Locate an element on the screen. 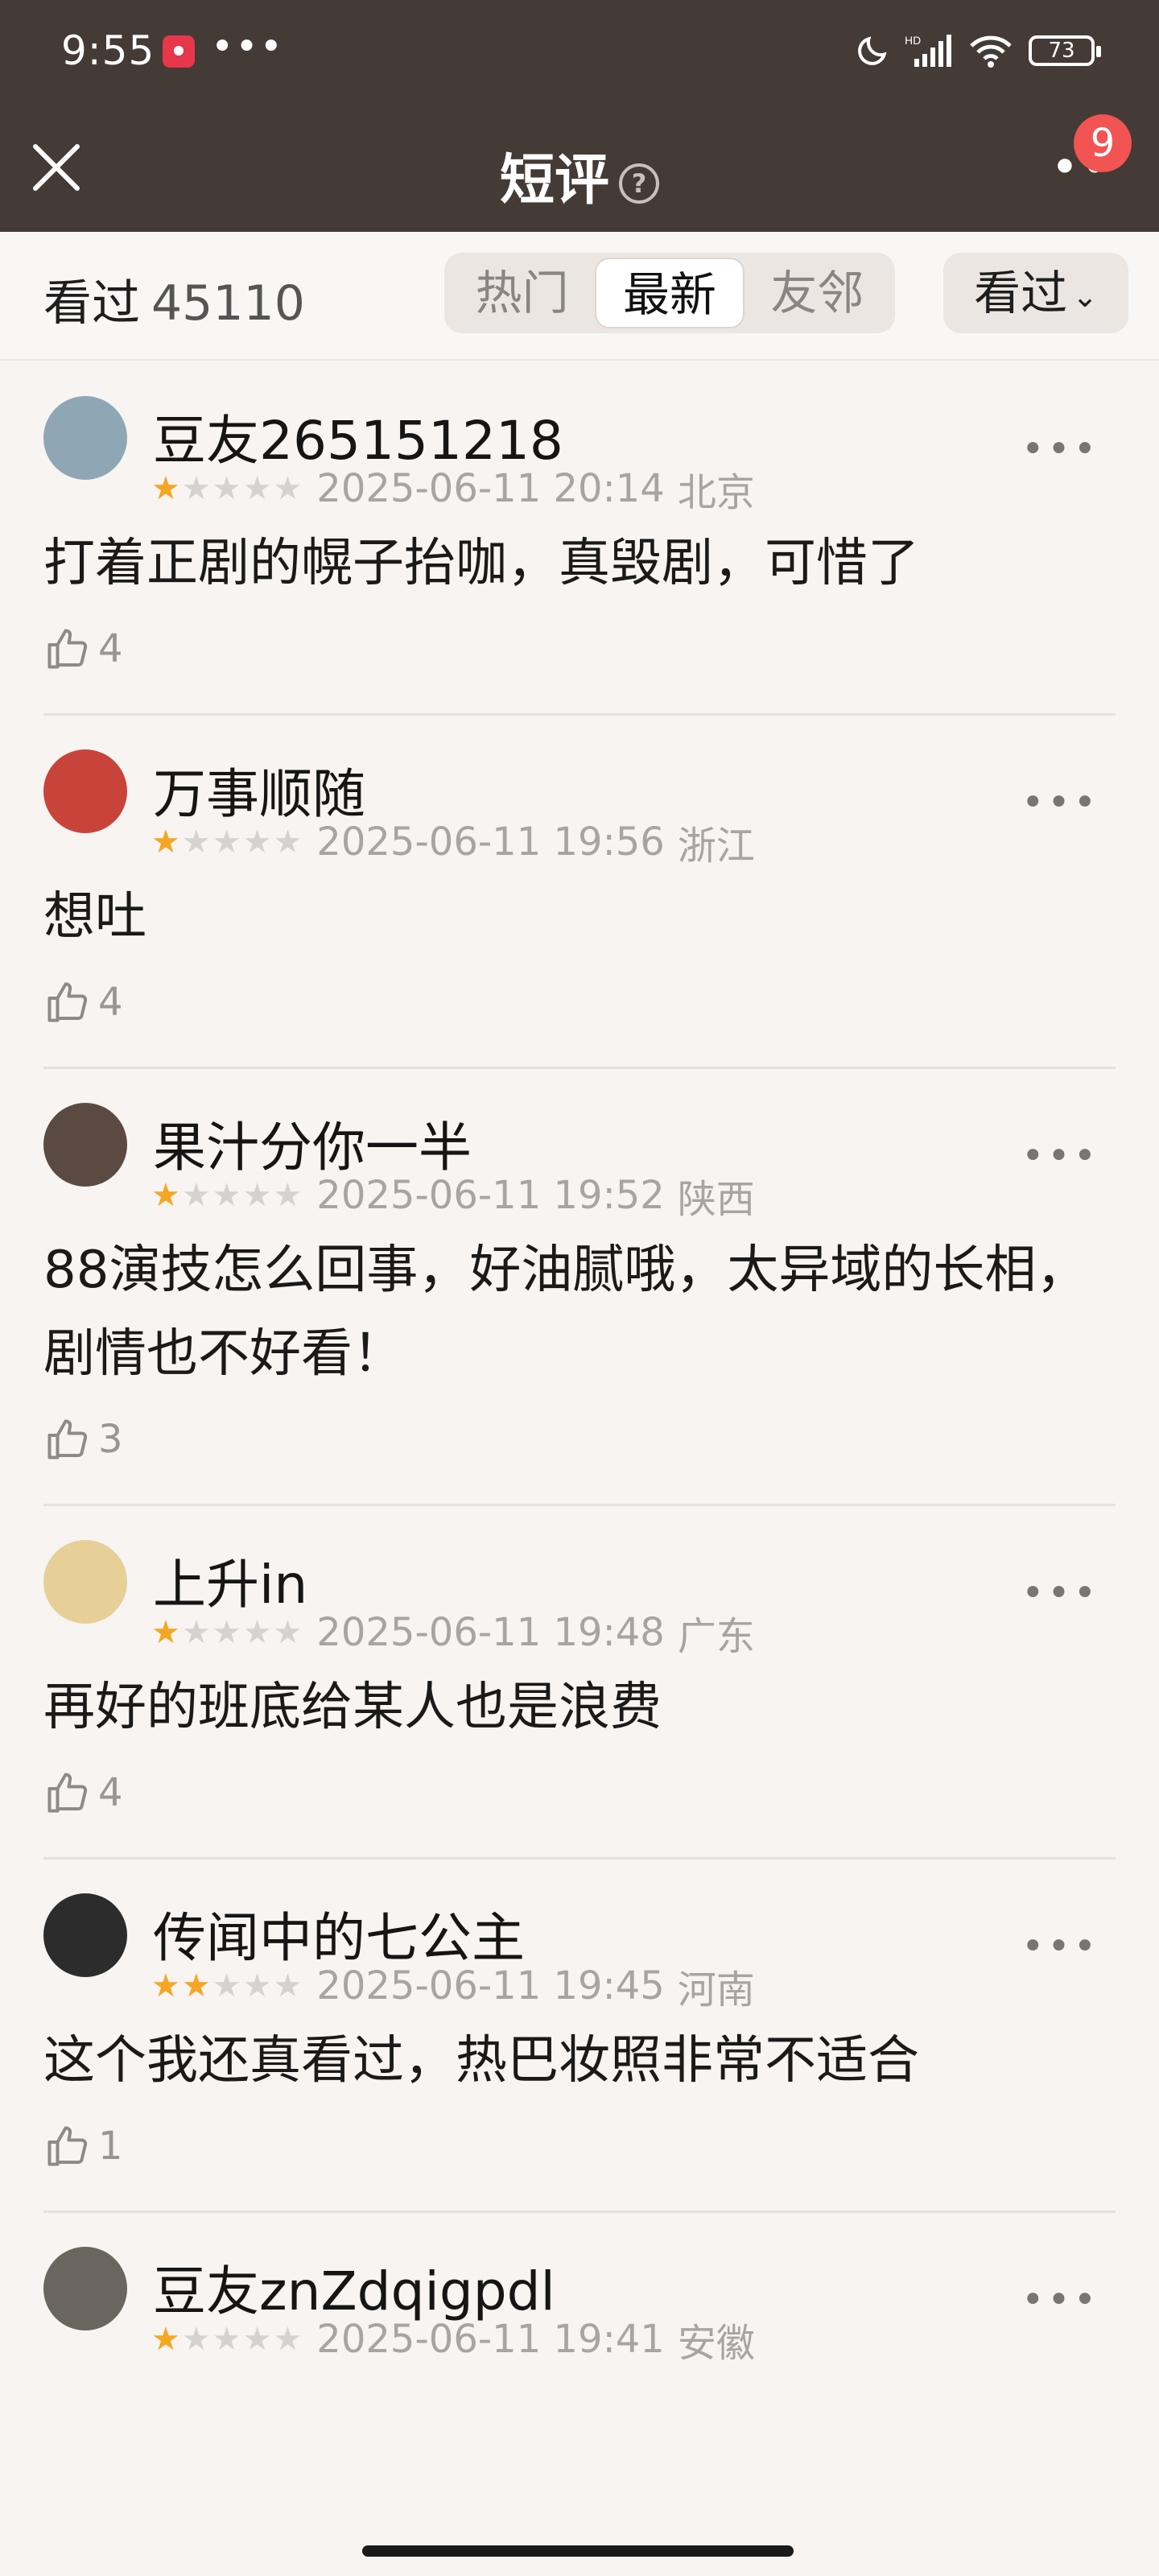  comment-meta: ★ ★ ★ ★ ★ 2025-06-11 19:56 浙江 is located at coordinates (453, 842).